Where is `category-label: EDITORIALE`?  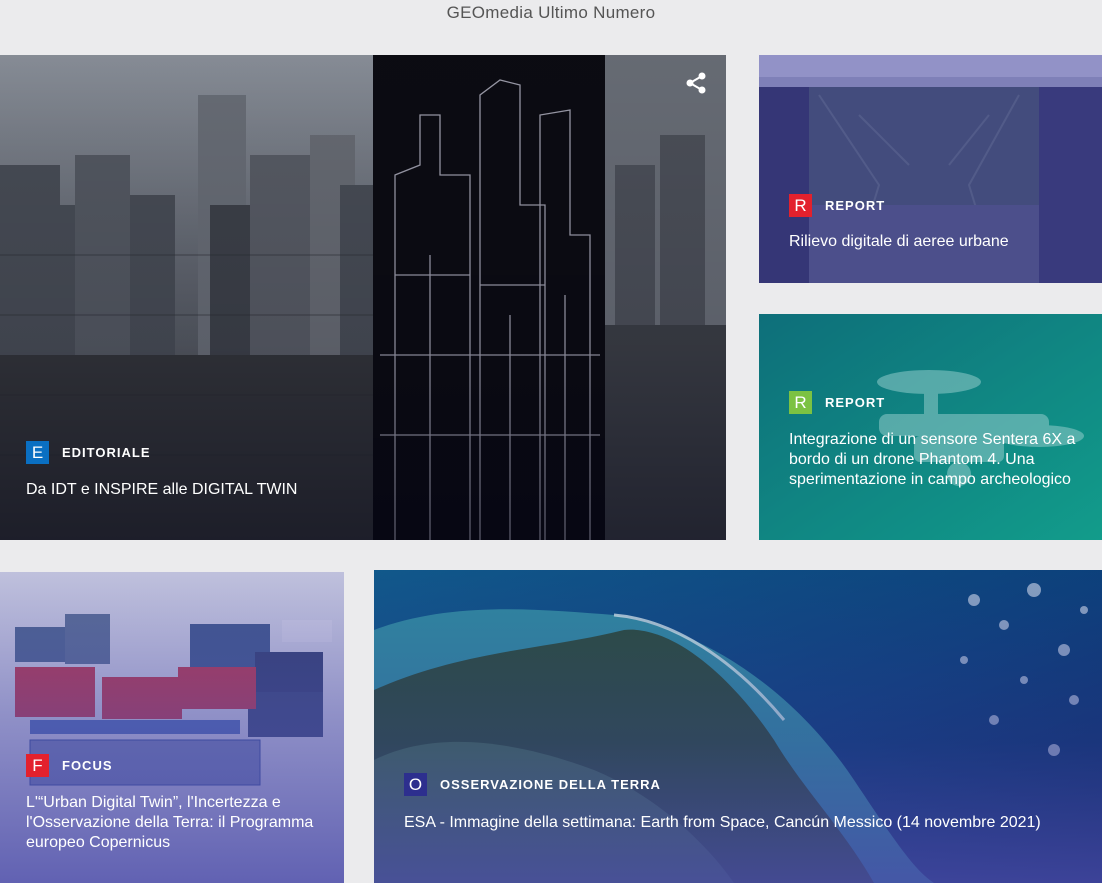
category-label: EDITORIALE is located at coordinates (106, 452).